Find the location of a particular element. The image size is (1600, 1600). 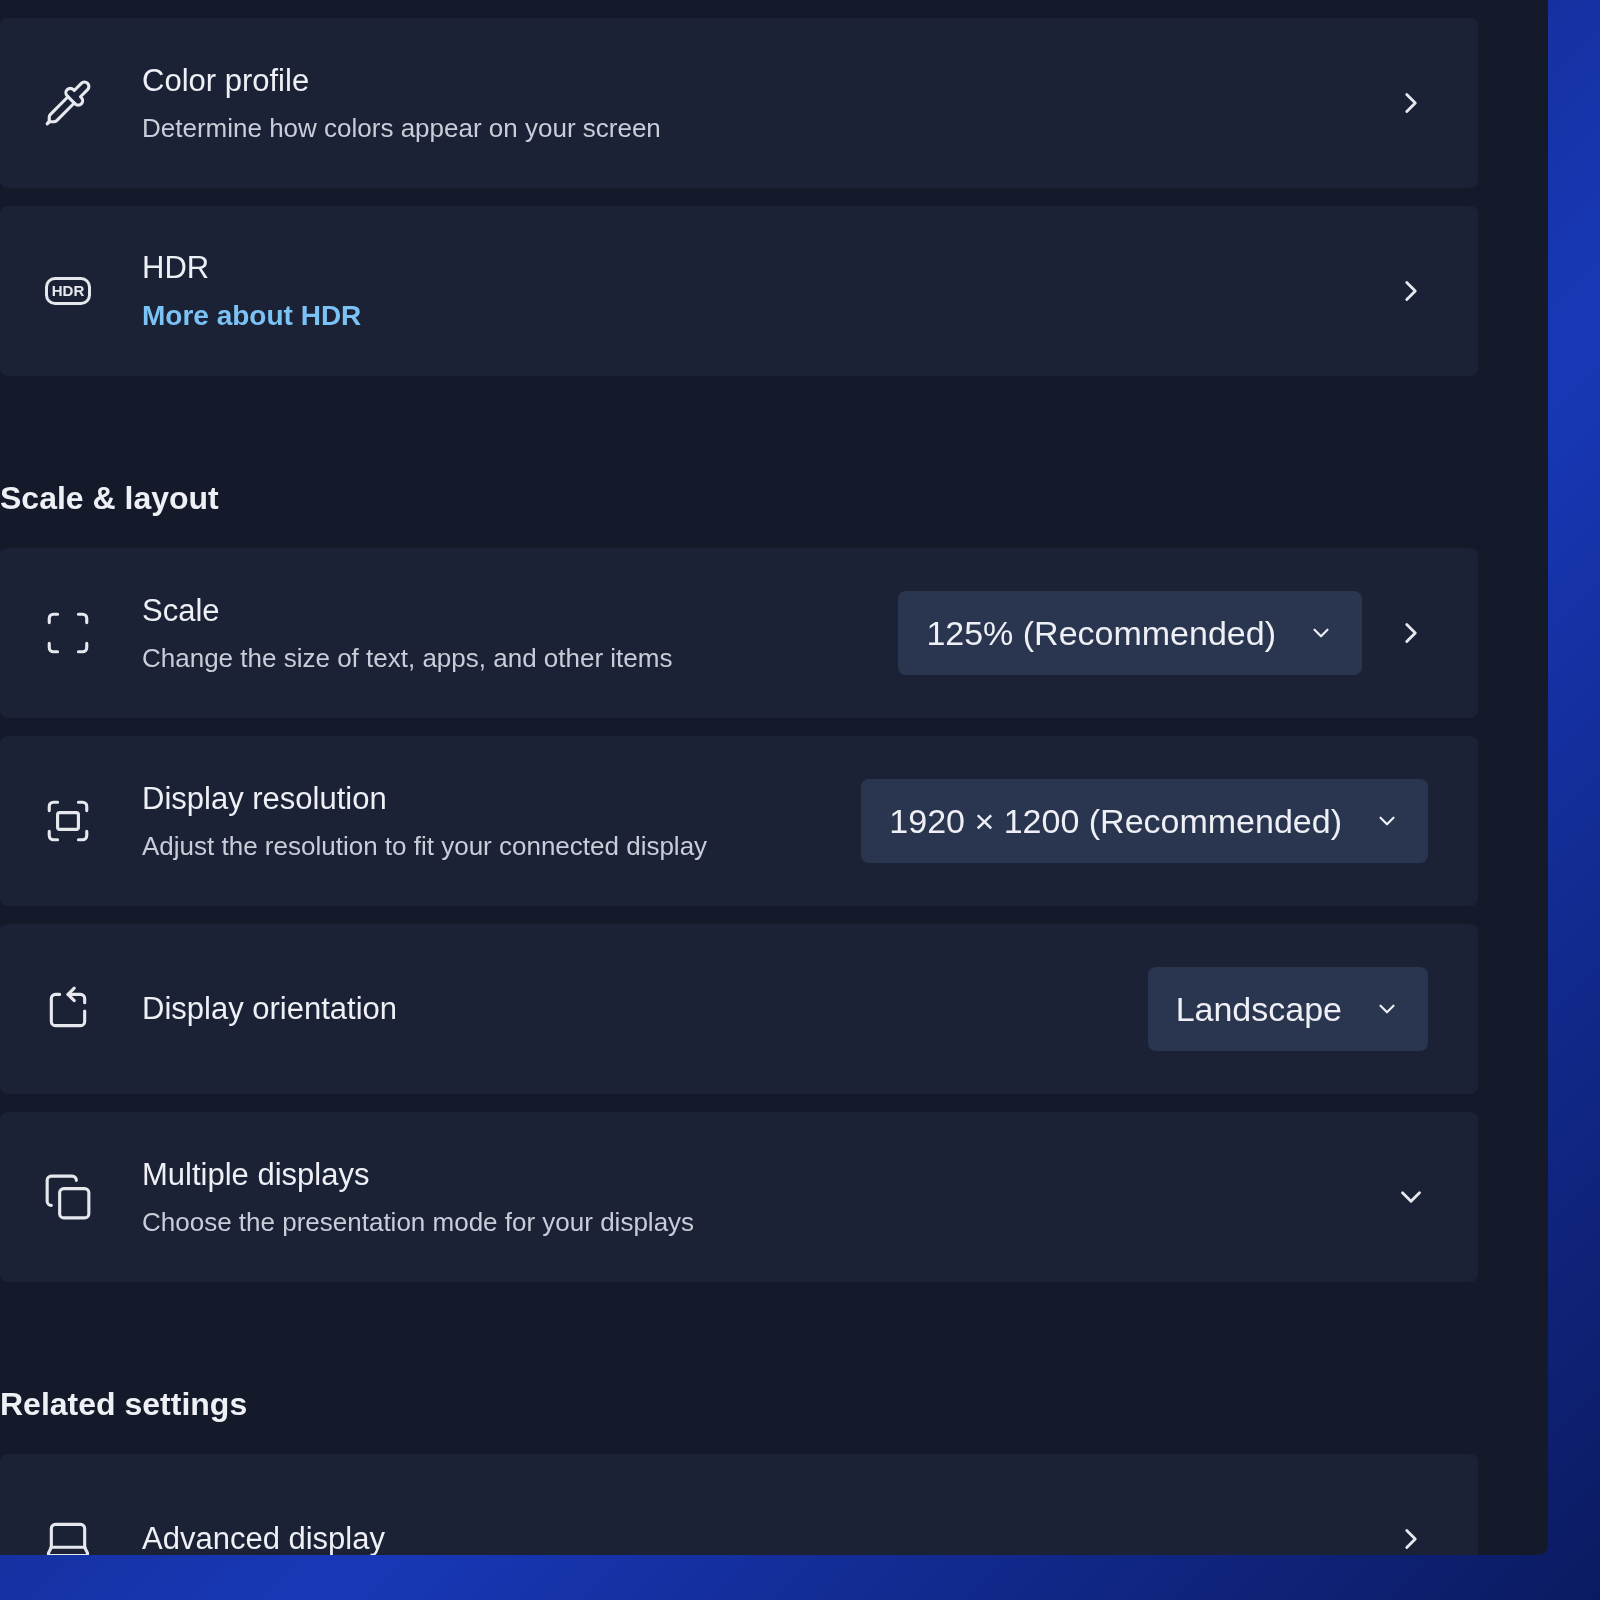

dropdown: 1920 × 1200 (Recommended) is located at coordinates (1144, 821).